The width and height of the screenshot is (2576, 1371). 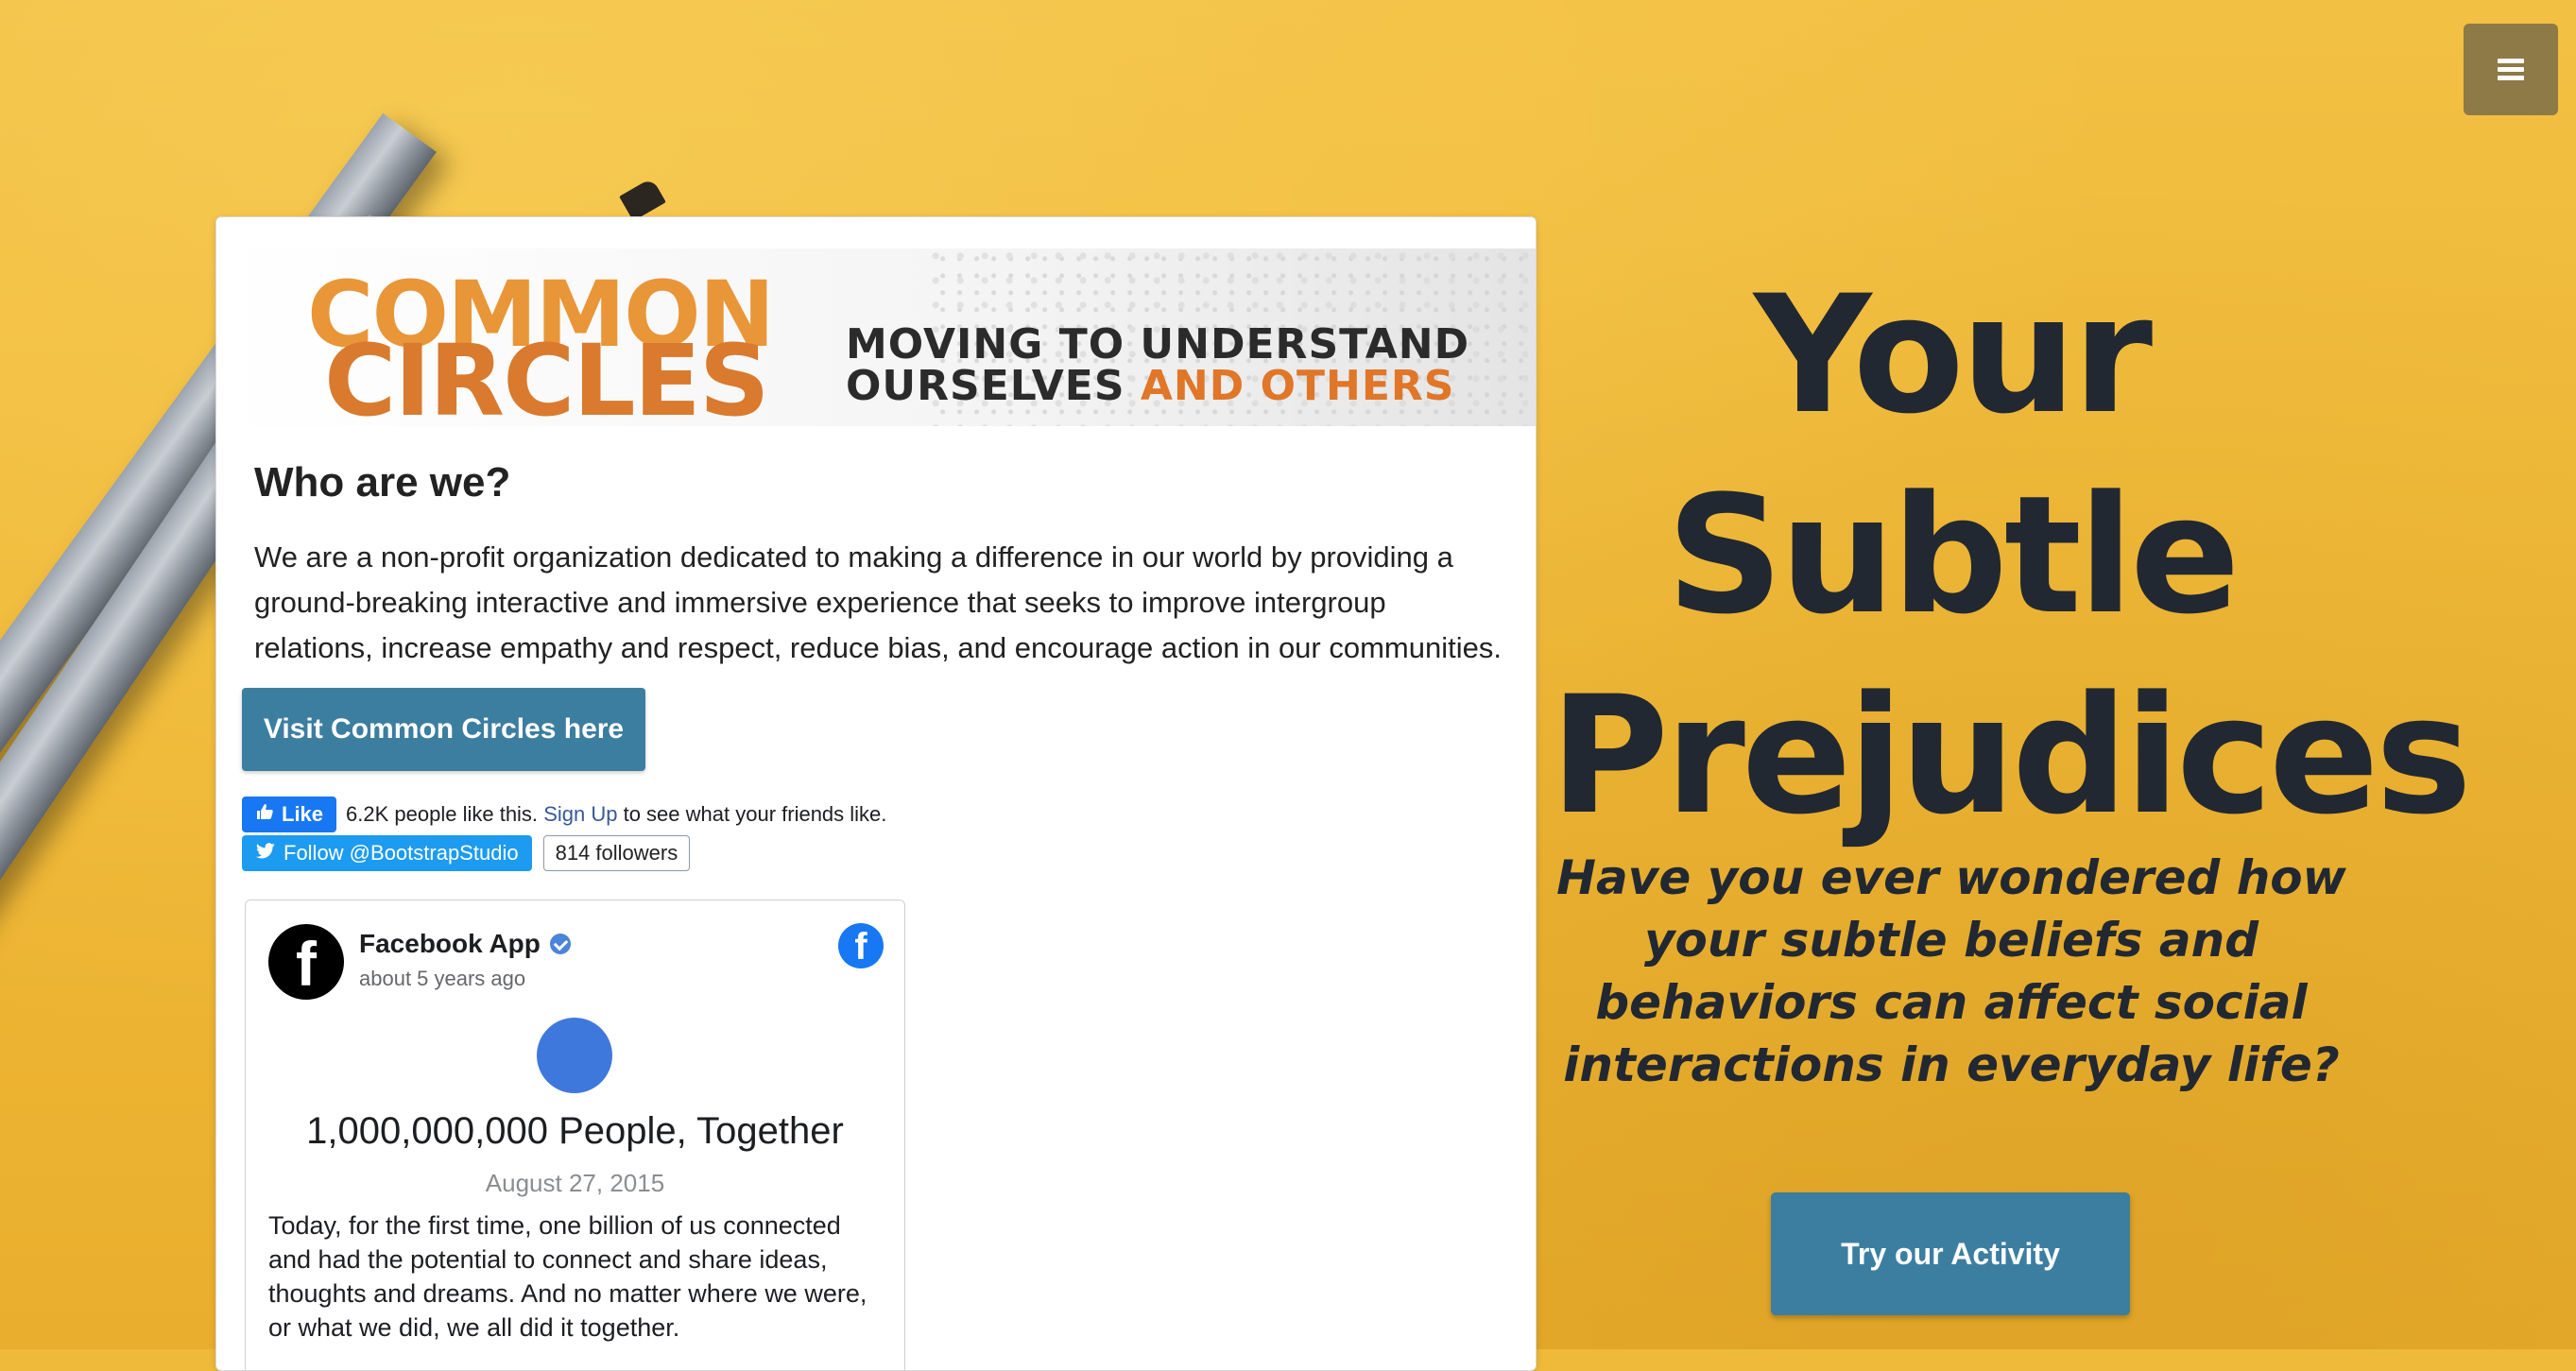 I want to click on tagline-line-1: MOVING TO UNDERSTAND, so click(x=1158, y=344).